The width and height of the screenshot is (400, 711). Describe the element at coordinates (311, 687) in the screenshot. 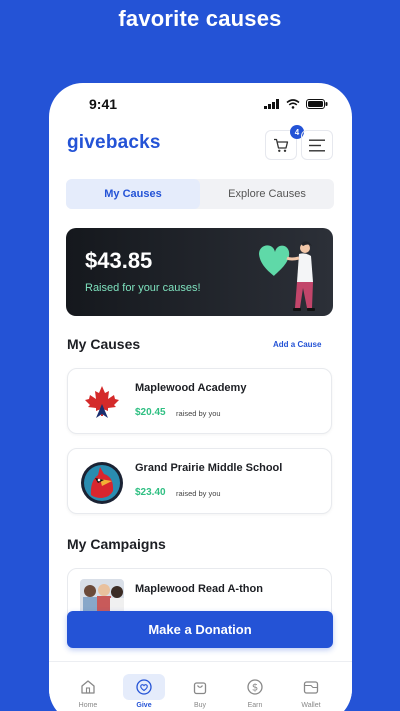

I see `wallet-icon` at that location.